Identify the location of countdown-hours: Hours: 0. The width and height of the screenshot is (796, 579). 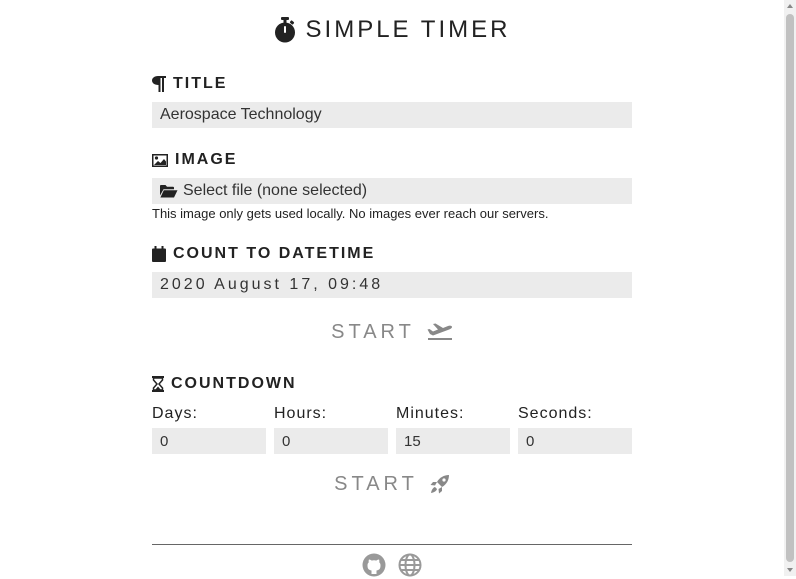
(331, 429).